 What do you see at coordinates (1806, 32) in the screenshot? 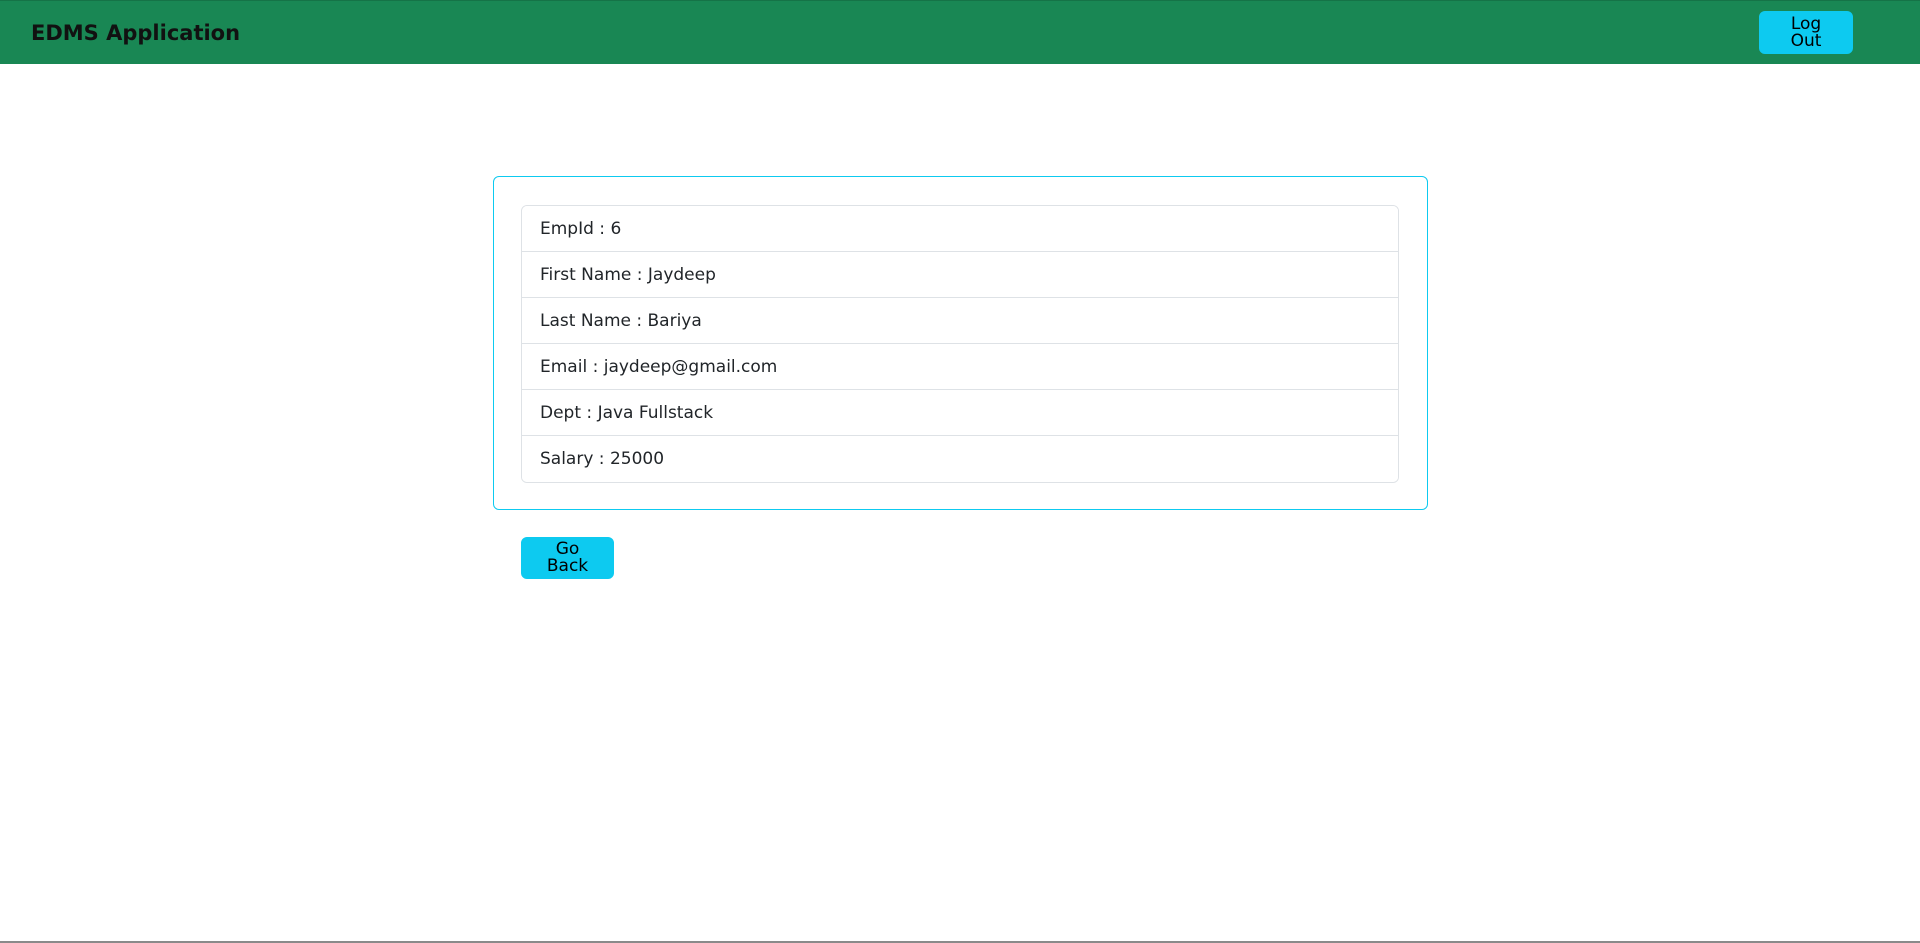
I see `logout-button: Log Out` at bounding box center [1806, 32].